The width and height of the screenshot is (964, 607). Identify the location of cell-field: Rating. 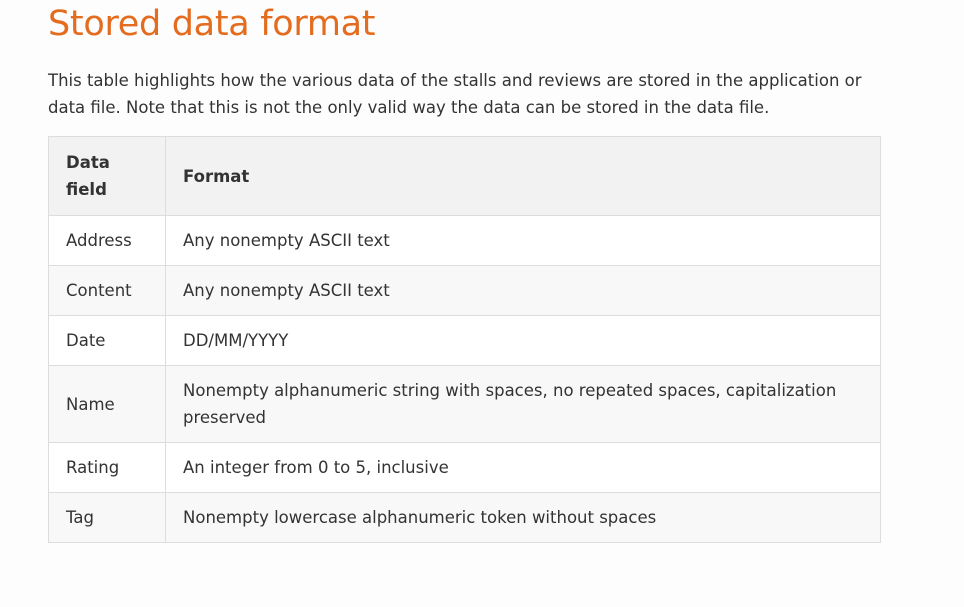
(107, 467).